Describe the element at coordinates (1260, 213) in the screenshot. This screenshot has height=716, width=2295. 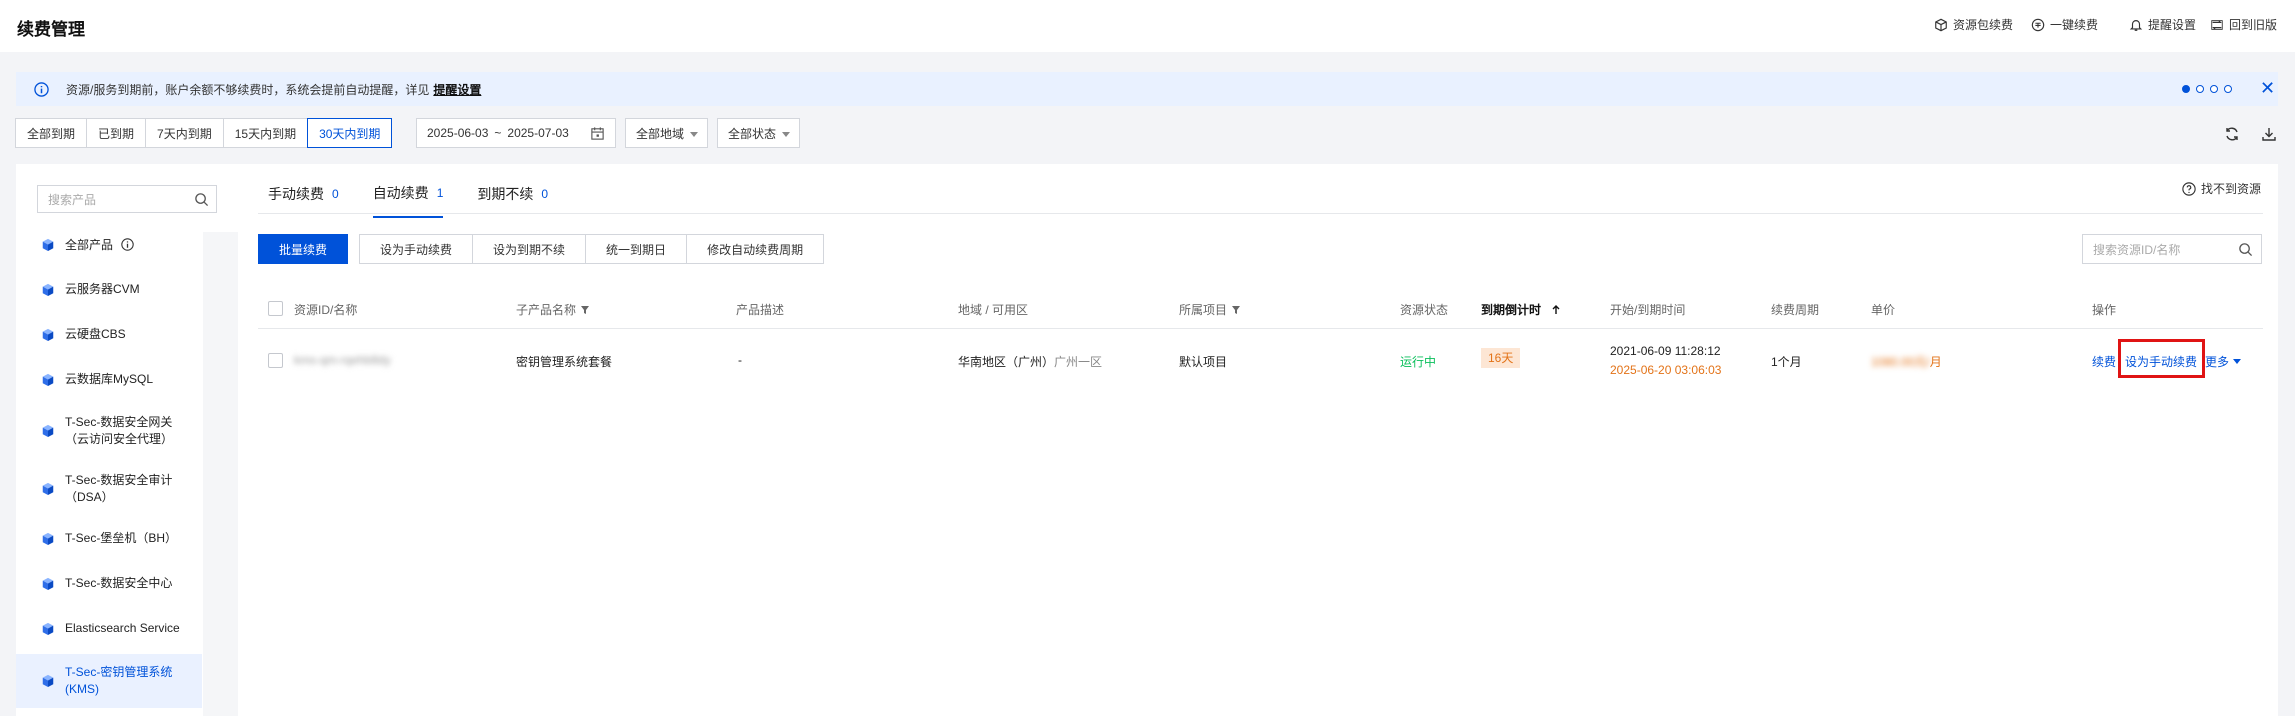
I see `tab-divider` at that location.